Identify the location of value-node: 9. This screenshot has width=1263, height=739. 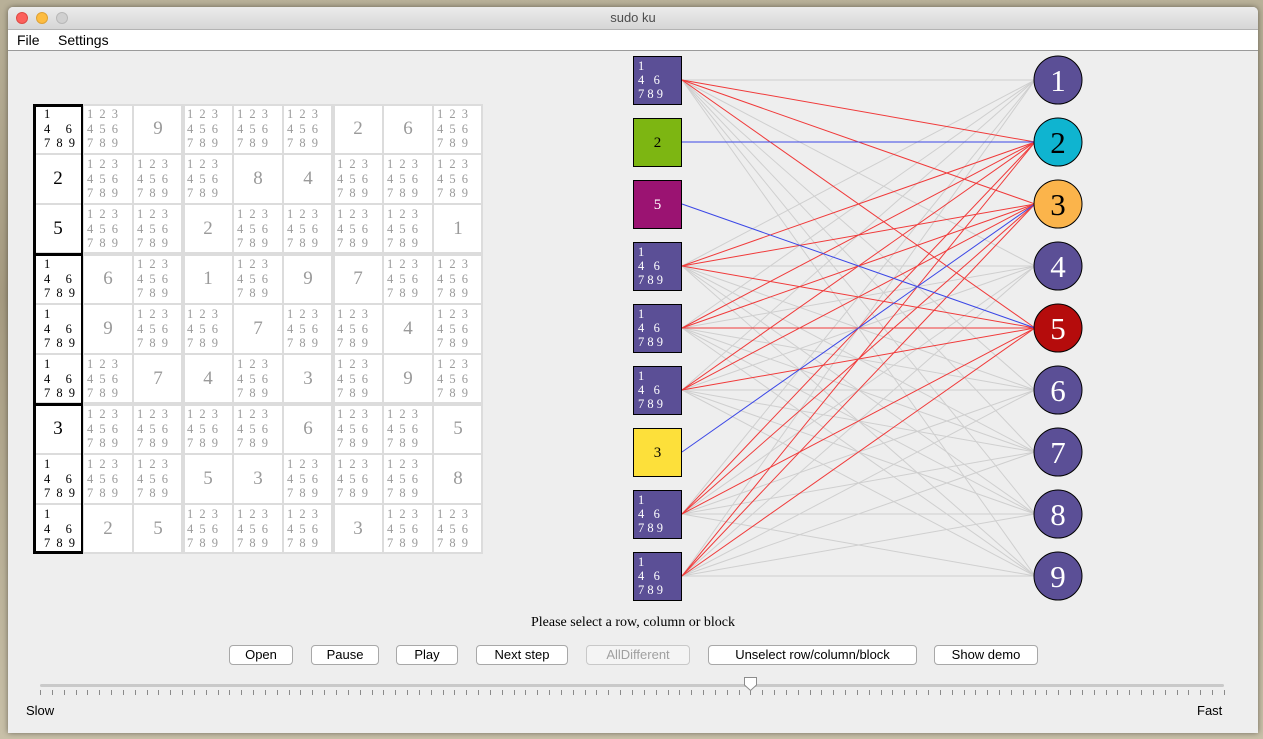
(1058, 576).